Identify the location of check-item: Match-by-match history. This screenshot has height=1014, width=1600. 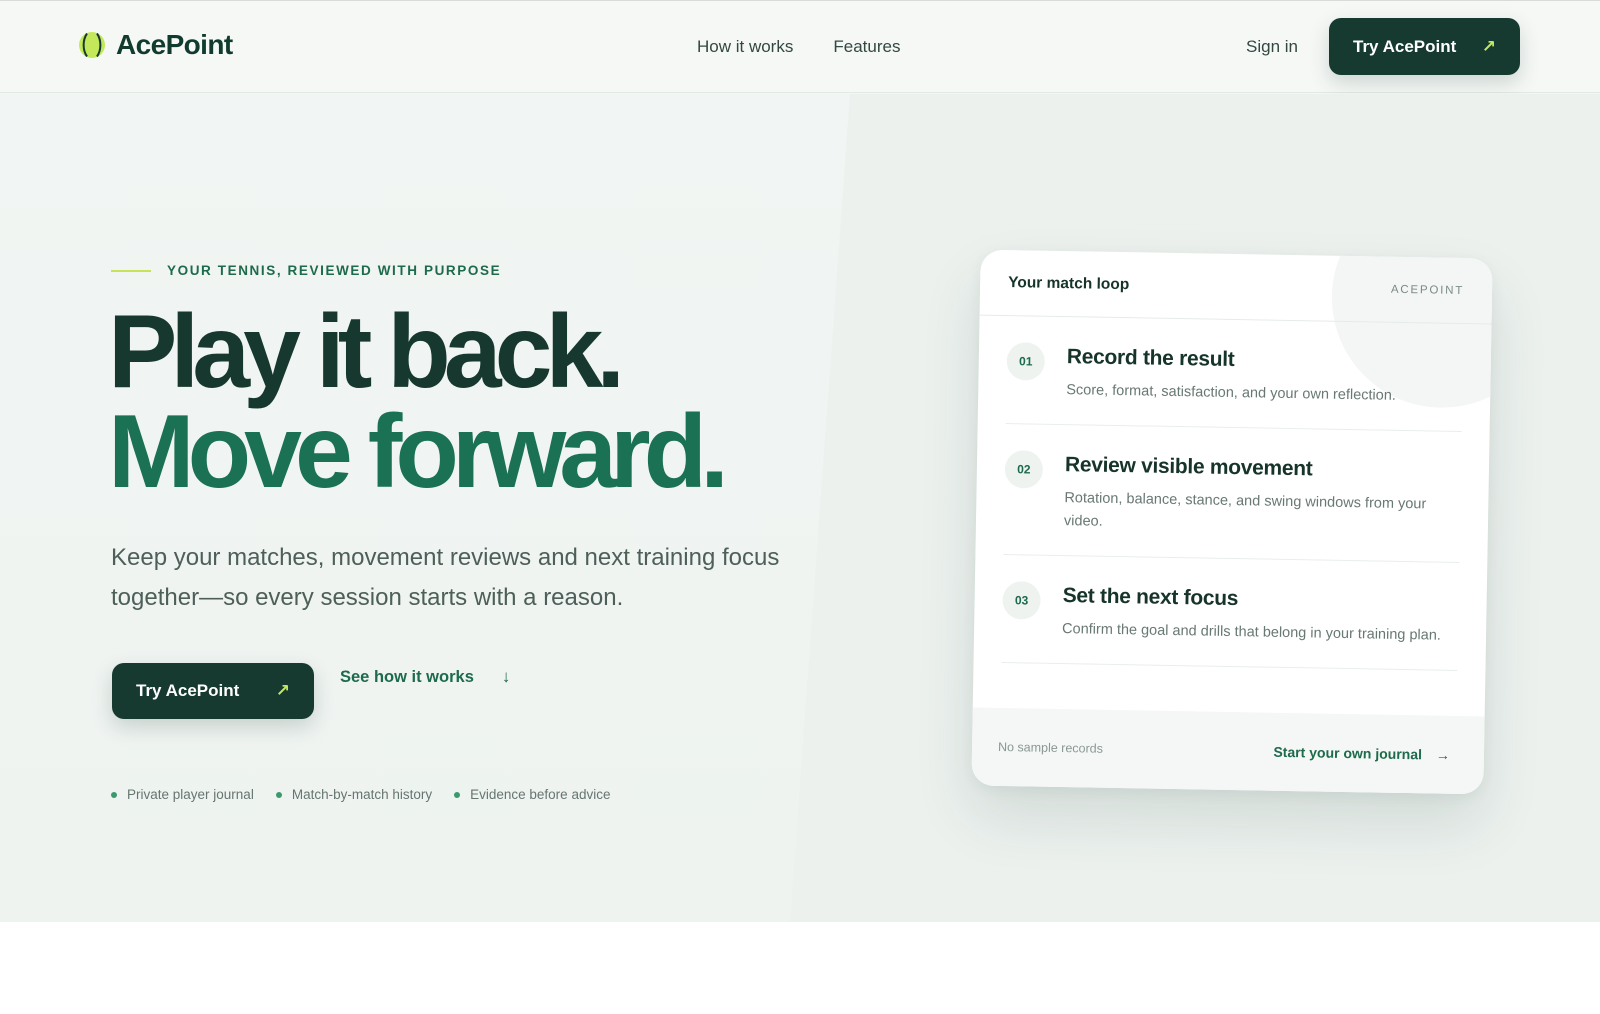
(354, 794).